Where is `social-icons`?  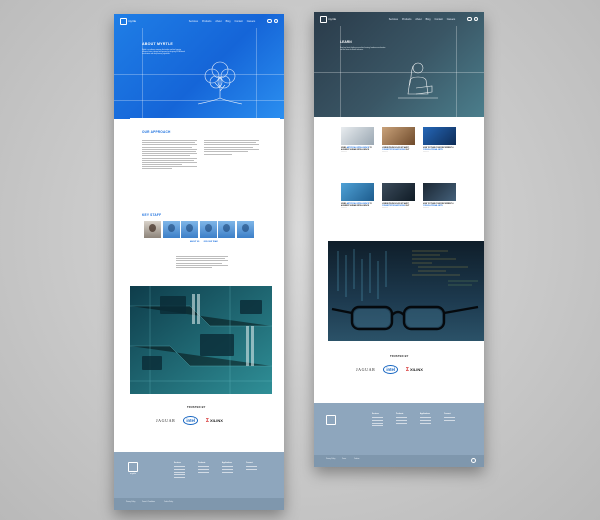
social-icons is located at coordinates (272, 21).